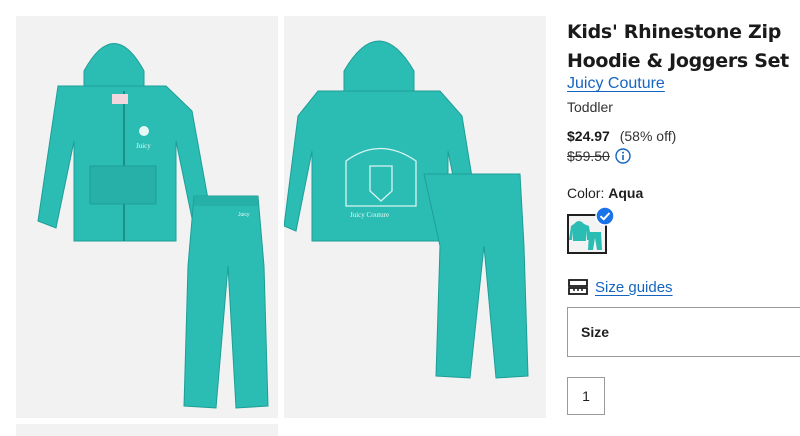 This screenshot has height=436, width=800. I want to click on info-icon, so click(623, 156).